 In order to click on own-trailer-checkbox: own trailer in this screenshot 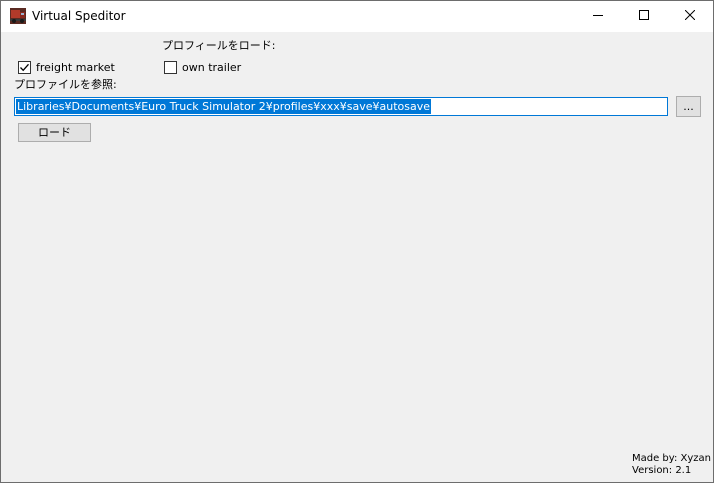, I will do `click(202, 67)`.